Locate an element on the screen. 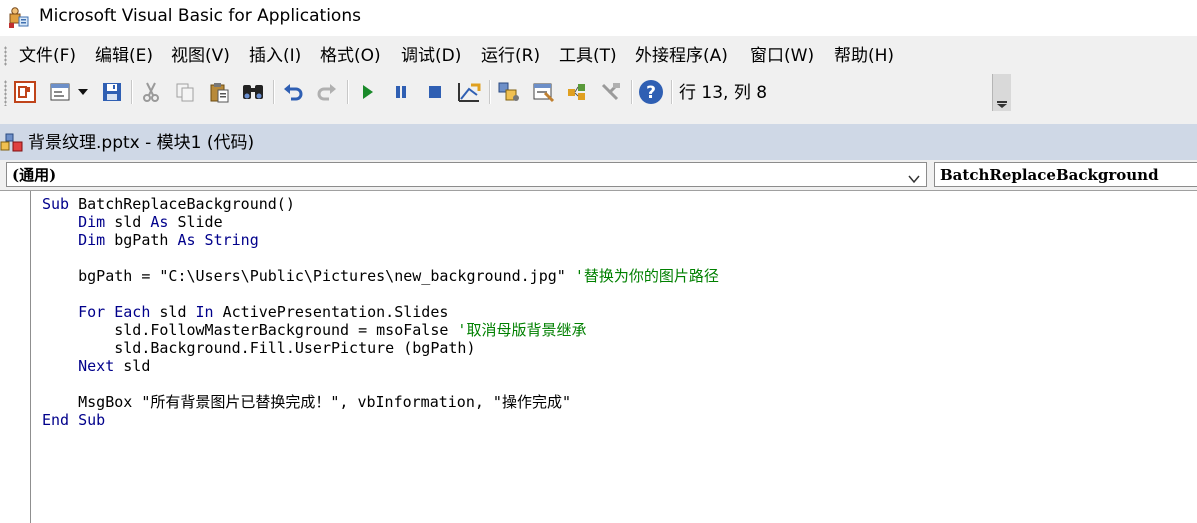  insert-dropdown-arrow-icon is located at coordinates (83, 92).